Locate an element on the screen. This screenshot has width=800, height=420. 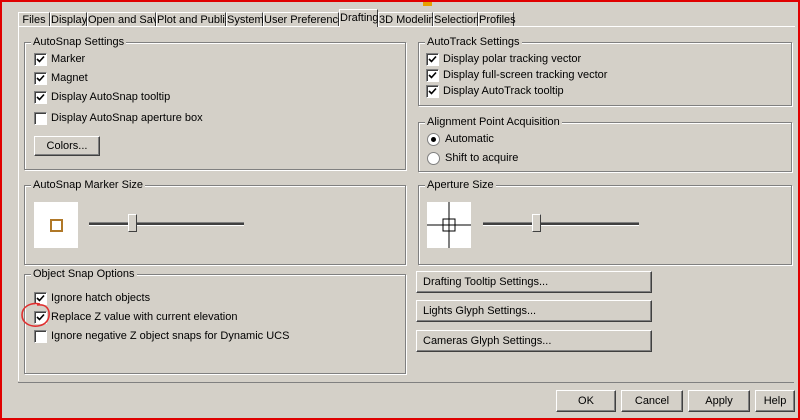
marker-size-slider-thumb is located at coordinates (133, 223).